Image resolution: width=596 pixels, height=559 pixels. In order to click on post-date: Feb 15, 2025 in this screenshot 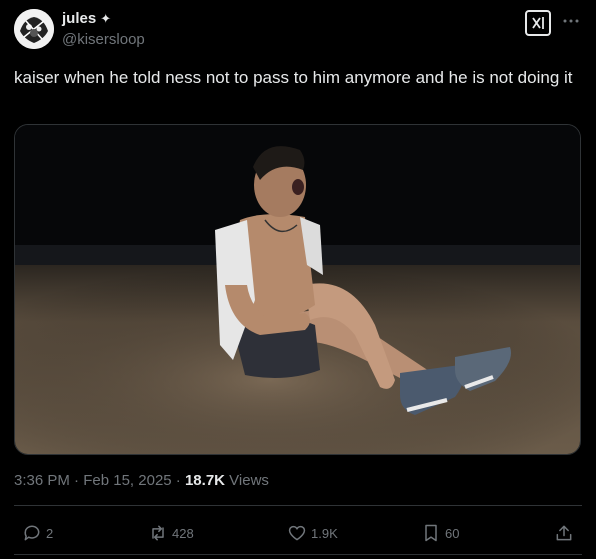, I will do `click(127, 480)`.